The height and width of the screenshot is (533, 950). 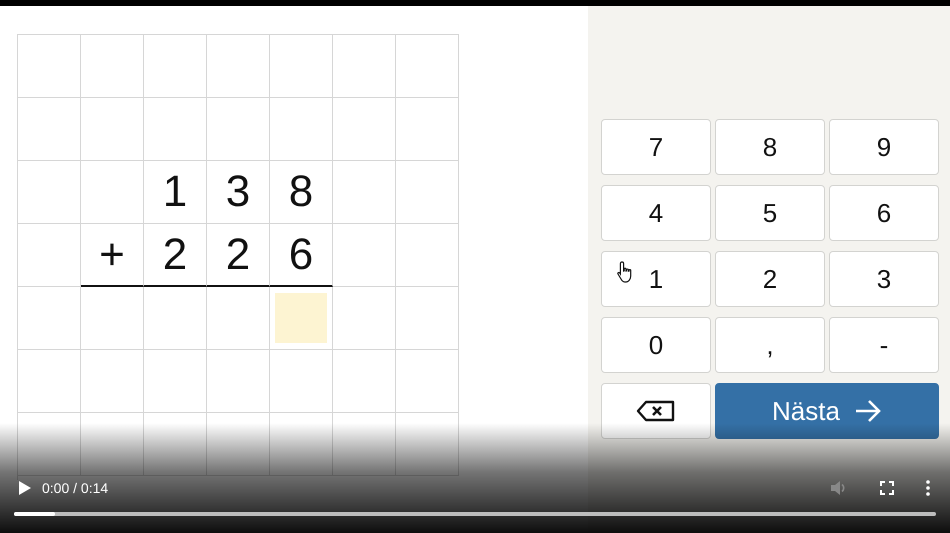 What do you see at coordinates (928, 488) in the screenshot?
I see `more-icon` at bounding box center [928, 488].